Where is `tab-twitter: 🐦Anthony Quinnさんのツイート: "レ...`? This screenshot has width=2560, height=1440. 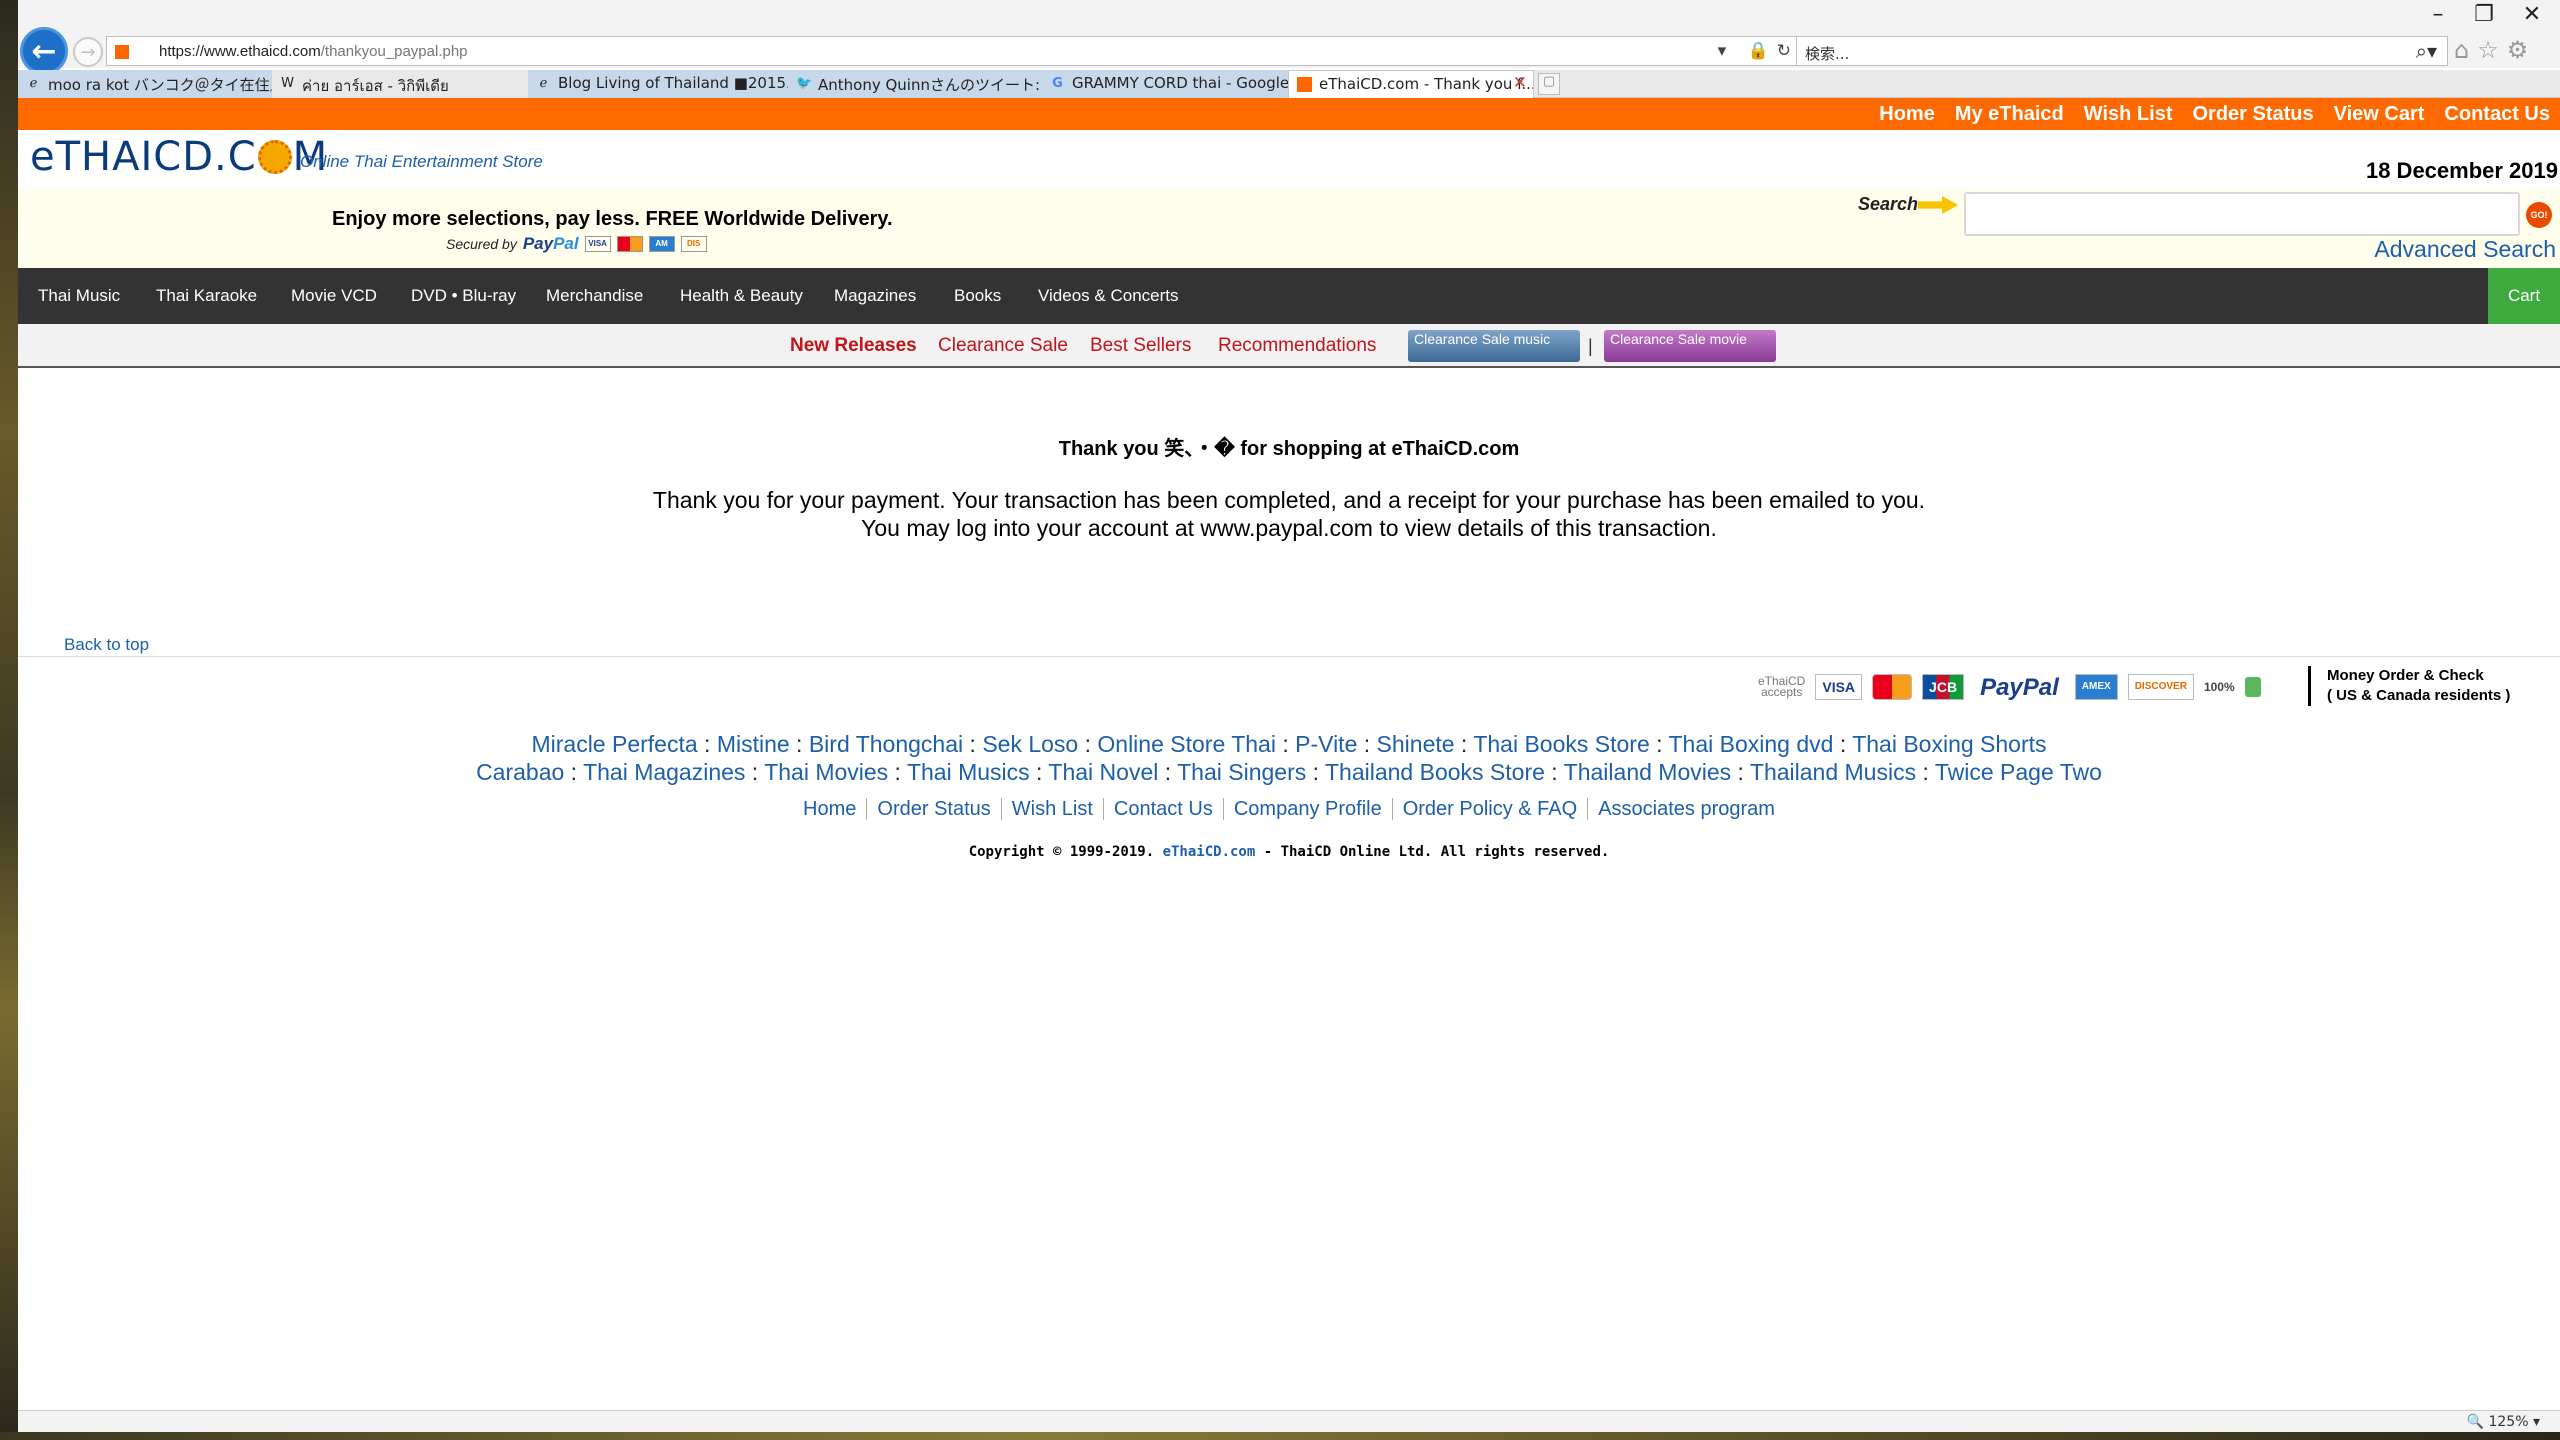 tab-twitter: 🐦Anthony Quinnさんのツイート: "レ... is located at coordinates (915, 84).